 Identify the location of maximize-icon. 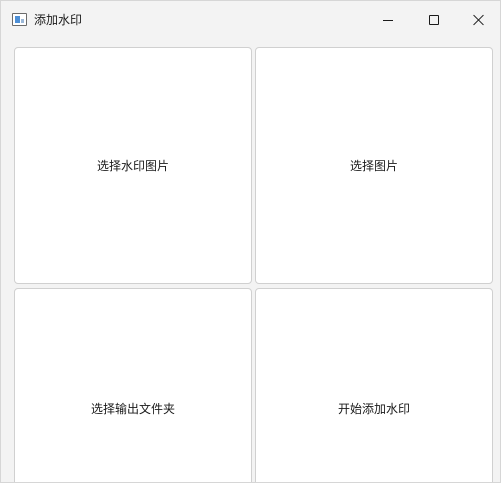
(434, 20).